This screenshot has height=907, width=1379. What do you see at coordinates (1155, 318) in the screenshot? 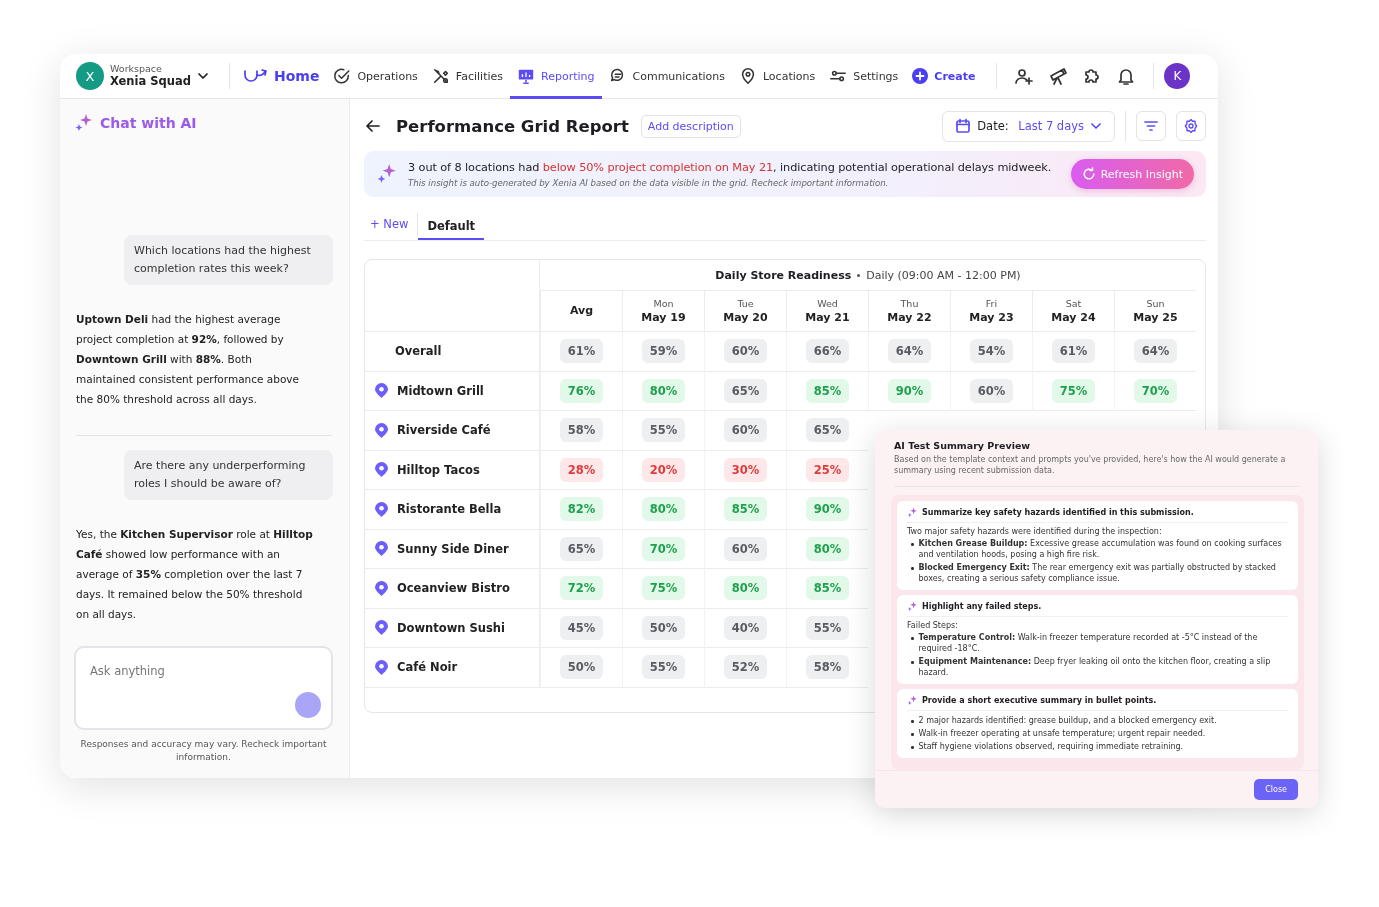
I see `column-date: May 25` at bounding box center [1155, 318].